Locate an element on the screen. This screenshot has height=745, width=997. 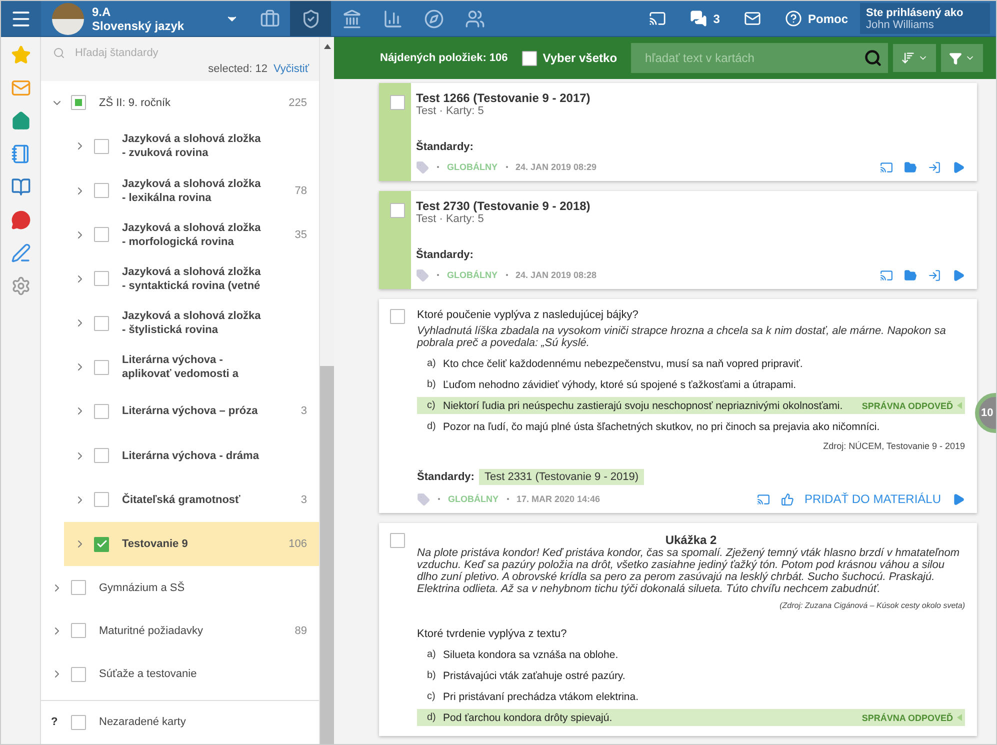
pen-icon is located at coordinates (20, 253).